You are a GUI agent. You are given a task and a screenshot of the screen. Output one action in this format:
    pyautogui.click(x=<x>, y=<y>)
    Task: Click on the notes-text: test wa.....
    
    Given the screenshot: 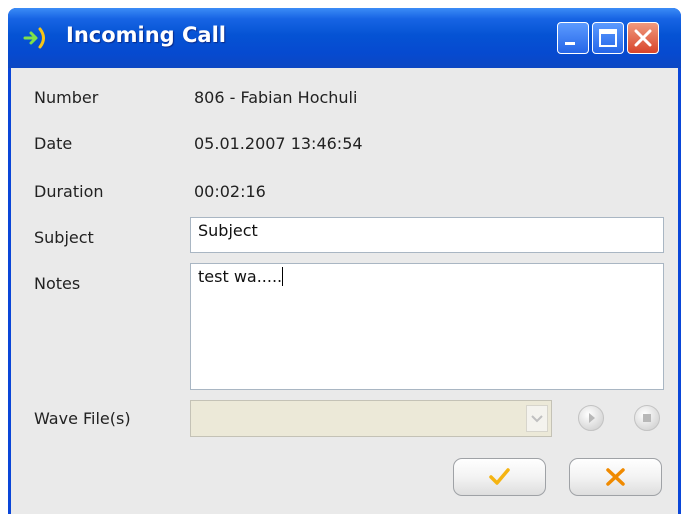 What is the action you would take?
    pyautogui.click(x=240, y=276)
    